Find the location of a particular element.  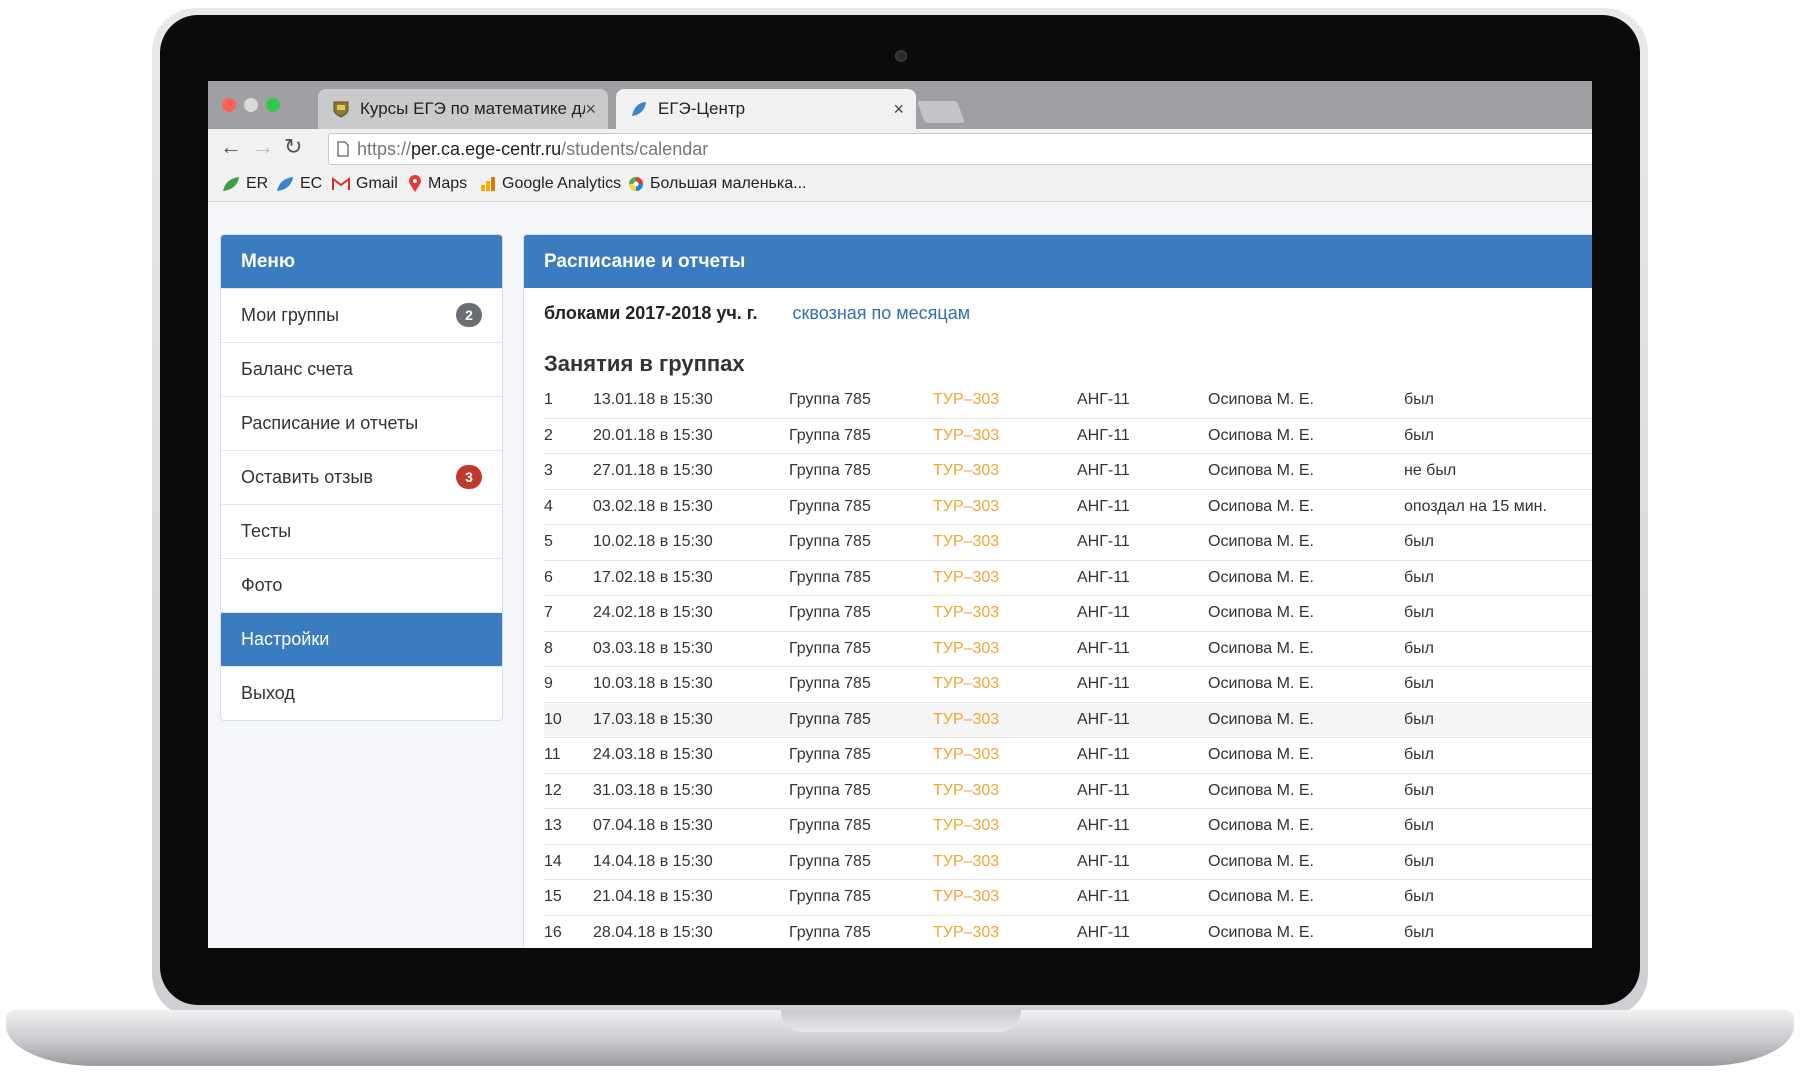

view-monthly-link: сквозная по месяцам is located at coordinates (882, 313).